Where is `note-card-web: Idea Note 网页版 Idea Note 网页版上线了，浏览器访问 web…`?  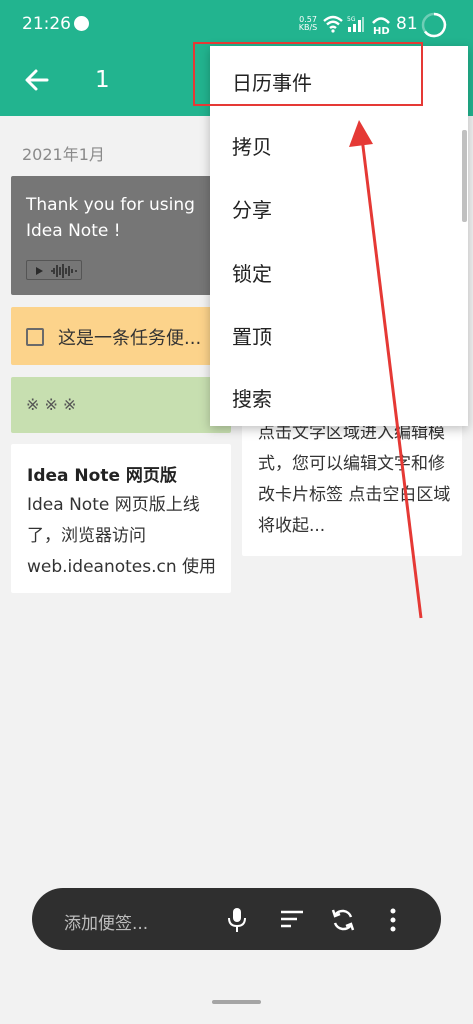
note-card-web: Idea Note 网页版 Idea Note 网页版上线了，浏览器访问 web… is located at coordinates (121, 518).